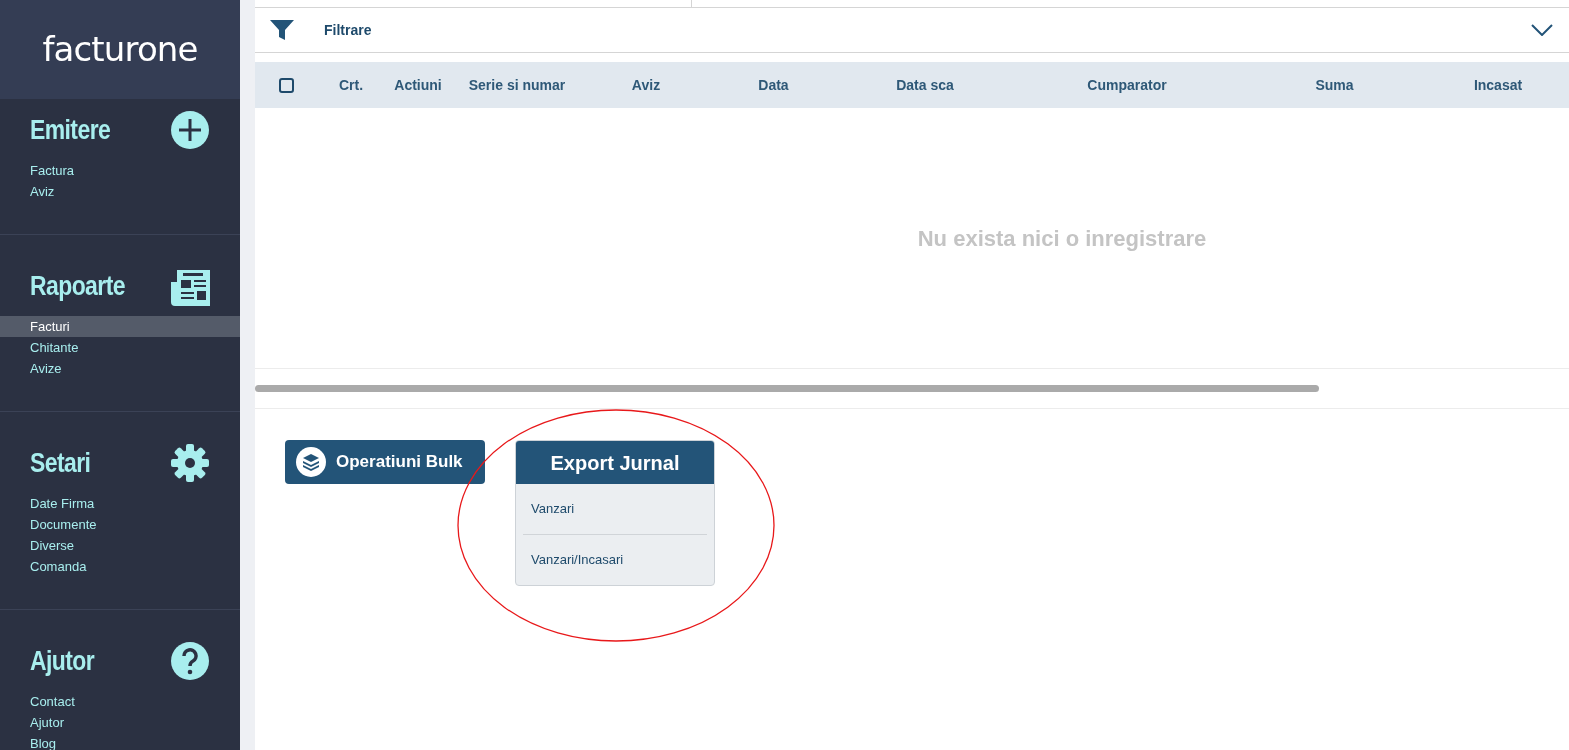  Describe the element at coordinates (282, 30) in the screenshot. I see `filter-icon` at that location.